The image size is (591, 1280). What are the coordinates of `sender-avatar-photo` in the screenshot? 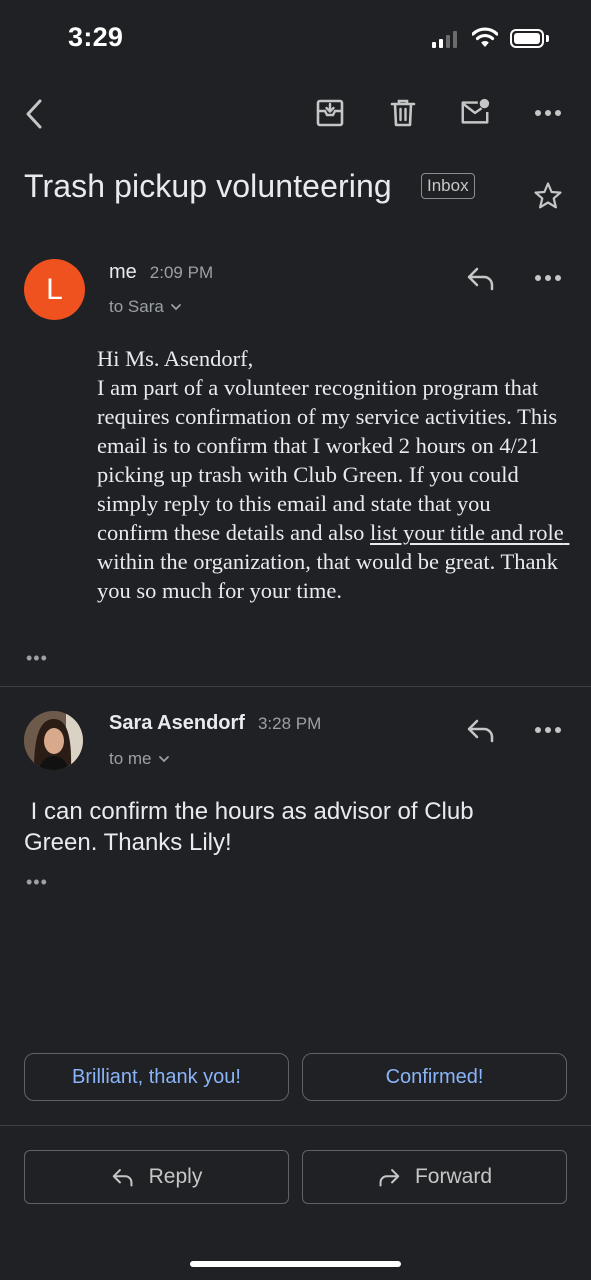 It's located at (53, 740).